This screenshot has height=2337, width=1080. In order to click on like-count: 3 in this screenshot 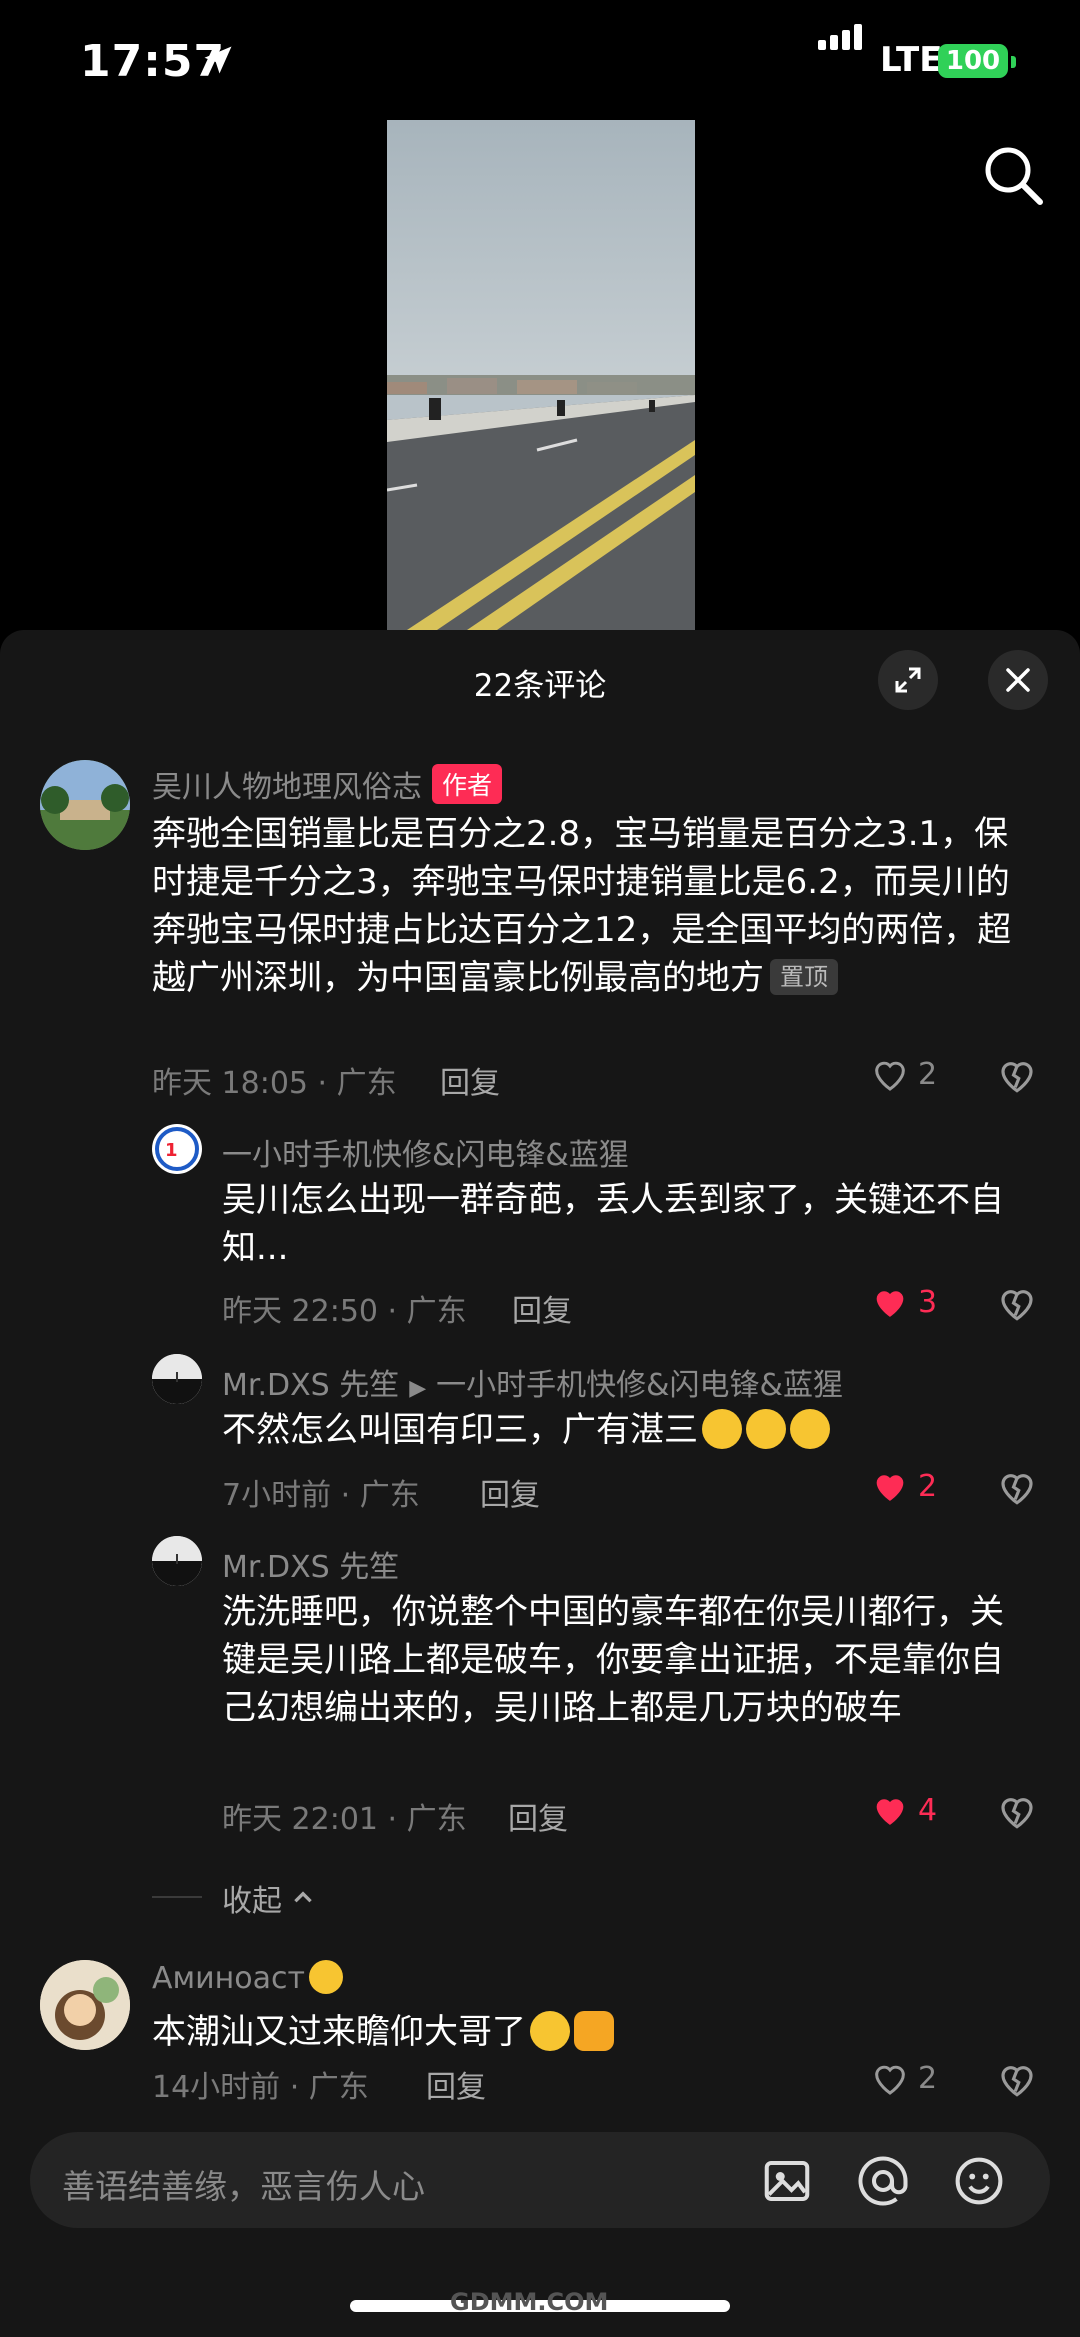, I will do `click(928, 1302)`.